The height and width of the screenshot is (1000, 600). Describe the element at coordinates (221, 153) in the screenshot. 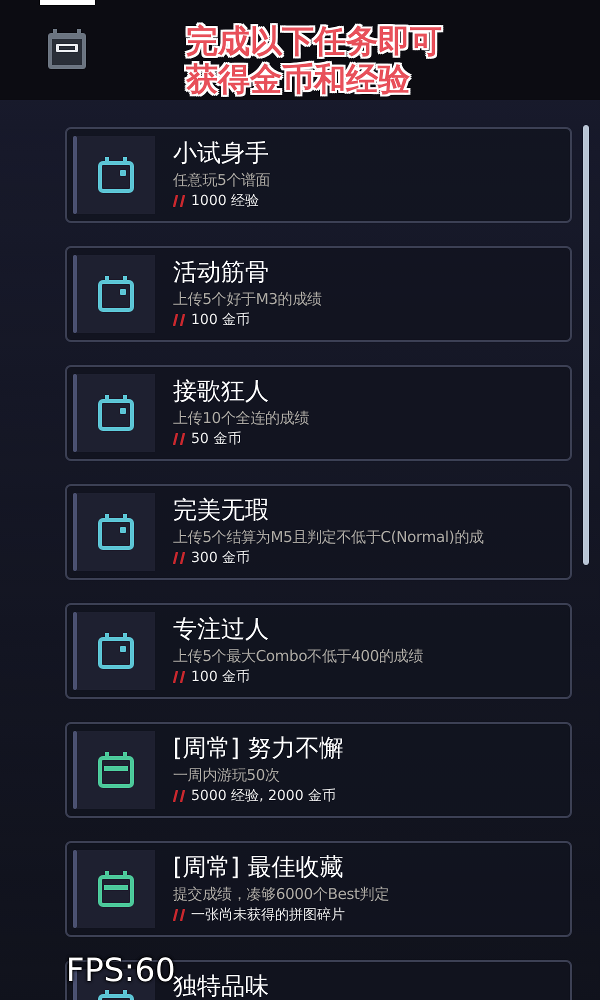

I see `task-title: 小试身手` at that location.